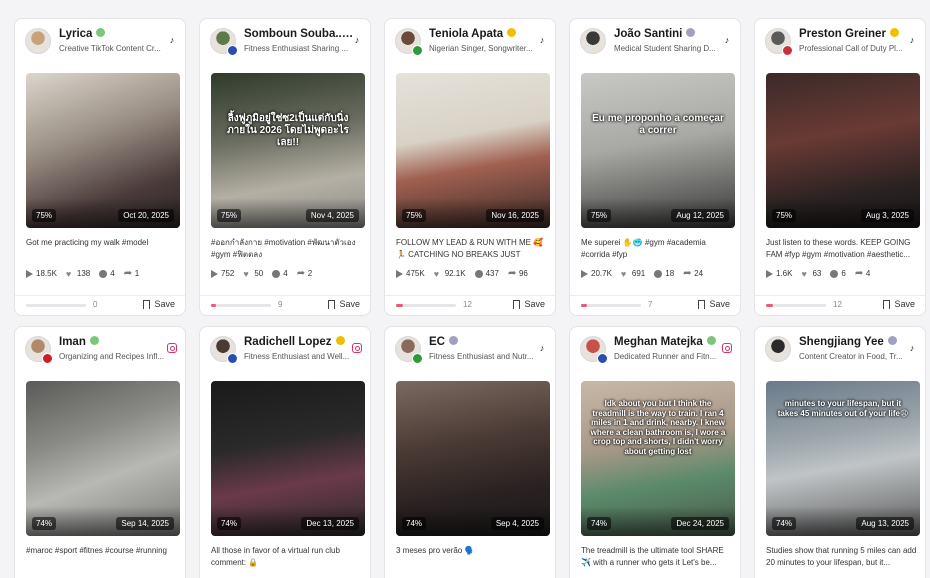  I want to click on creator-name: João Santini, so click(655, 34).